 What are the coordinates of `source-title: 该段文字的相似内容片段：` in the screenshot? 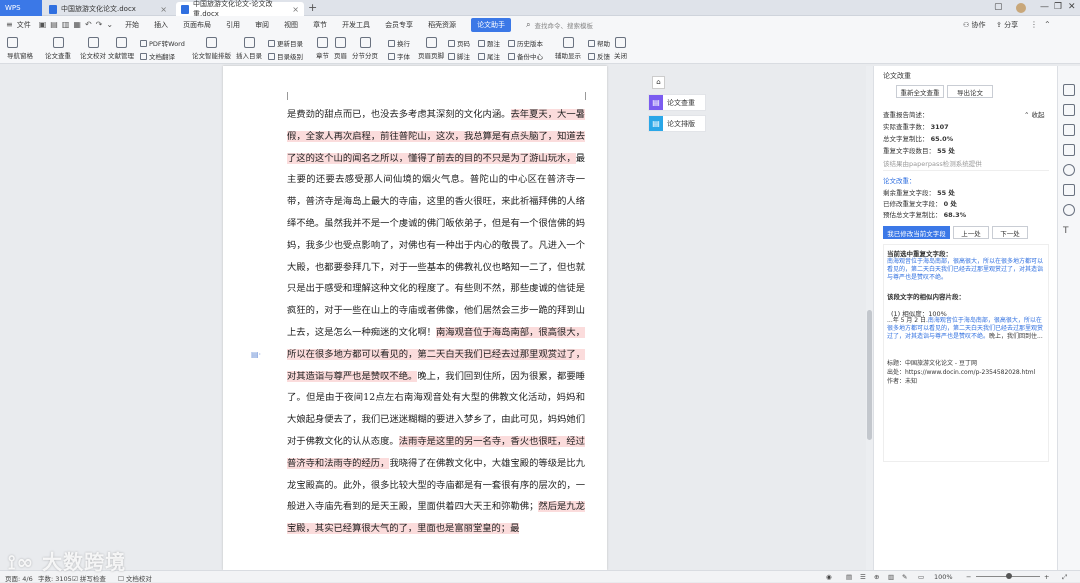 It's located at (926, 297).